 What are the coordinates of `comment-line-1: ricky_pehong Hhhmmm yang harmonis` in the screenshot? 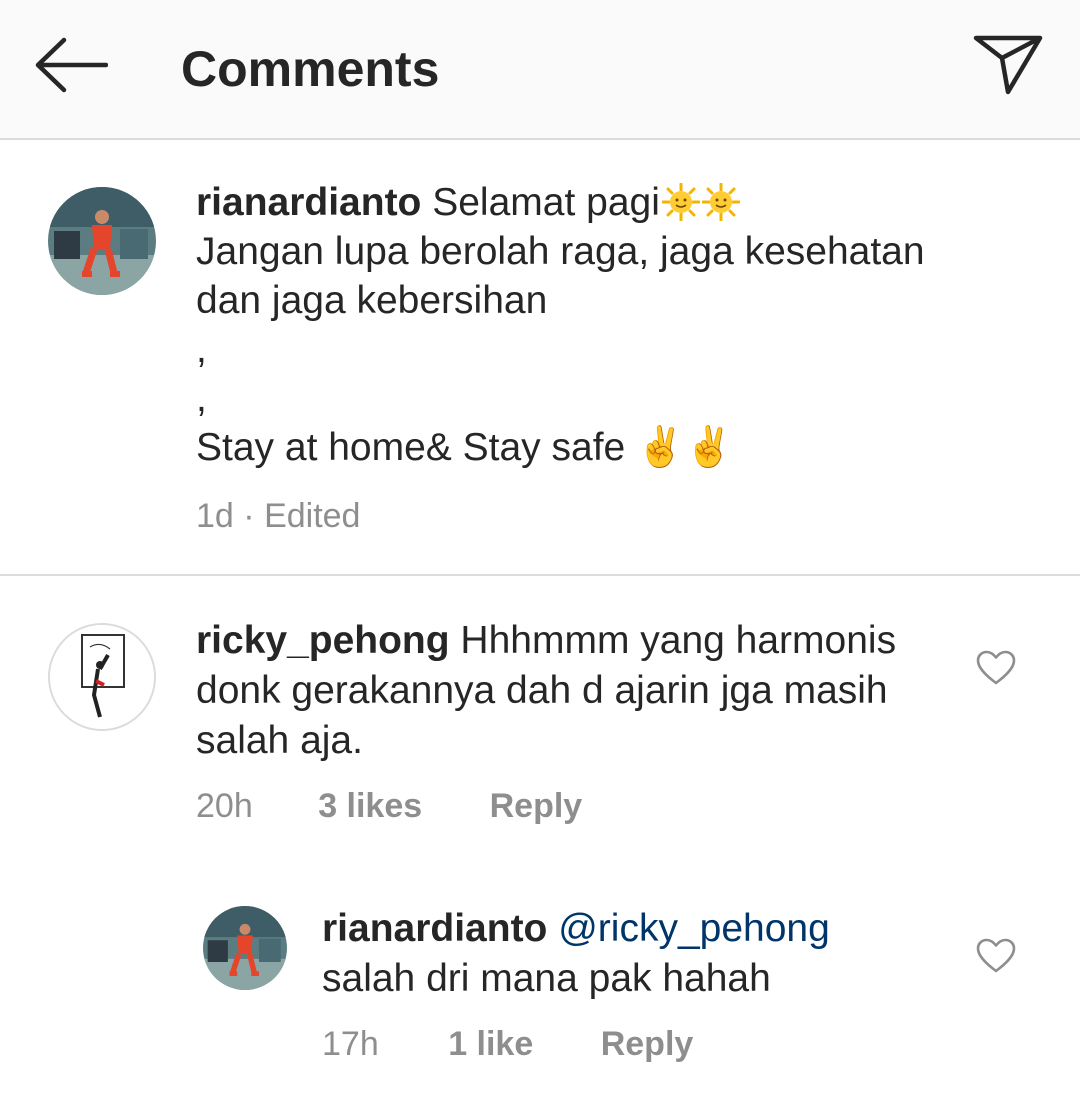 It's located at (576, 641).